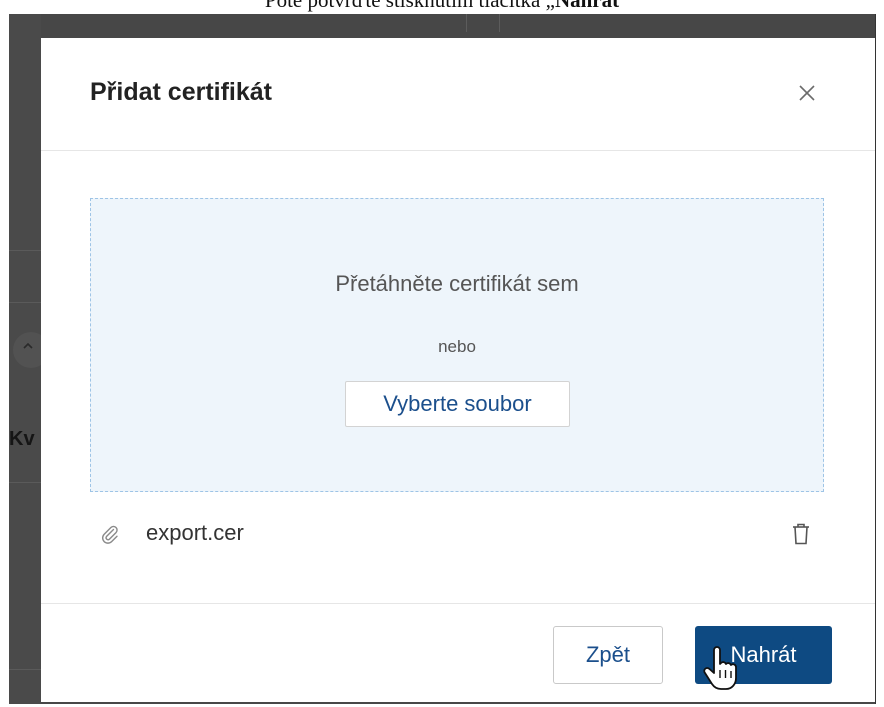 This screenshot has width=884, height=707. What do you see at coordinates (608, 655) in the screenshot?
I see `back-button: Zpět` at bounding box center [608, 655].